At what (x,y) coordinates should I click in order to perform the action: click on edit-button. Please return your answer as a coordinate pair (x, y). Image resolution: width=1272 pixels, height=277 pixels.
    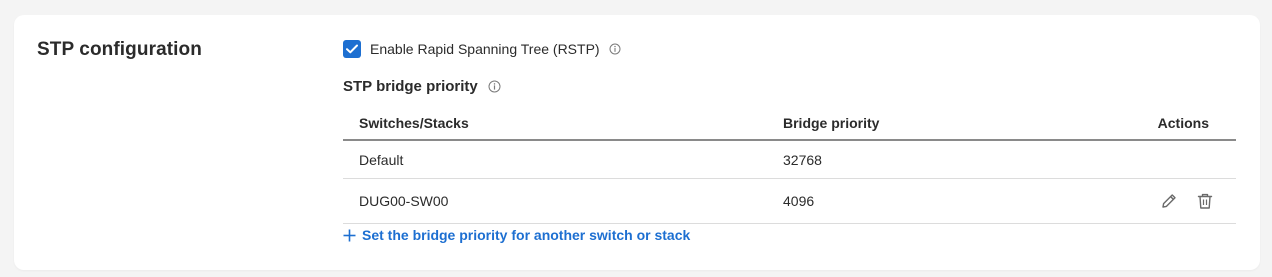
    Looking at the image, I should click on (1169, 201).